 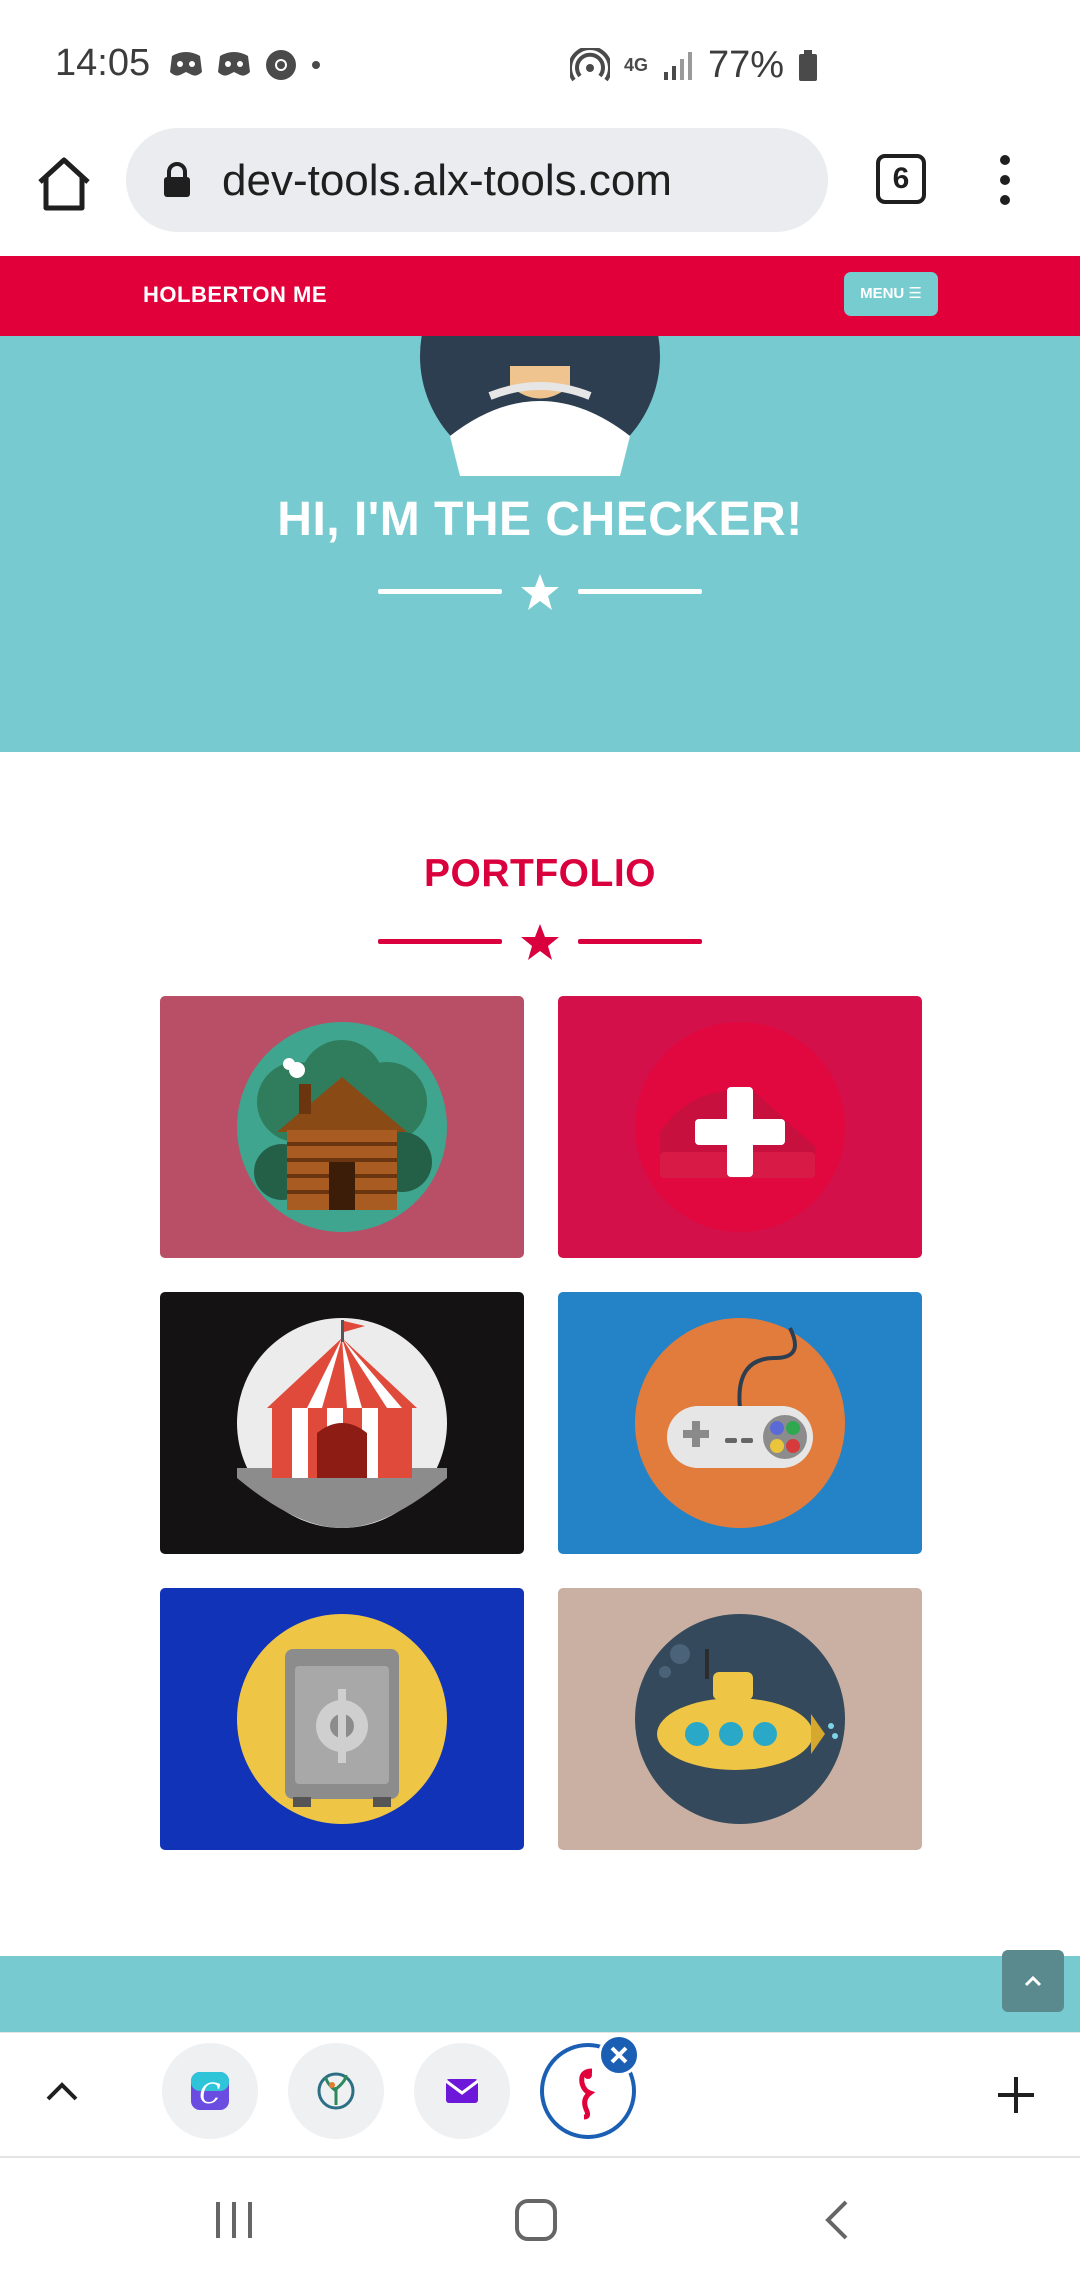 What do you see at coordinates (1016, 2095) in the screenshot?
I see `new-tab-plus-icon` at bounding box center [1016, 2095].